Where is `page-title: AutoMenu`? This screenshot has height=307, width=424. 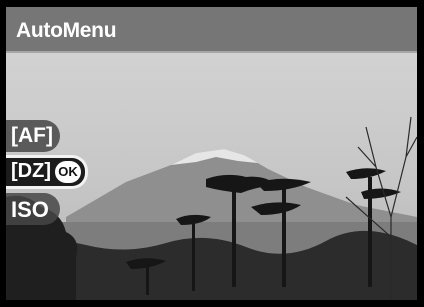
page-title: AutoMenu is located at coordinates (66, 30).